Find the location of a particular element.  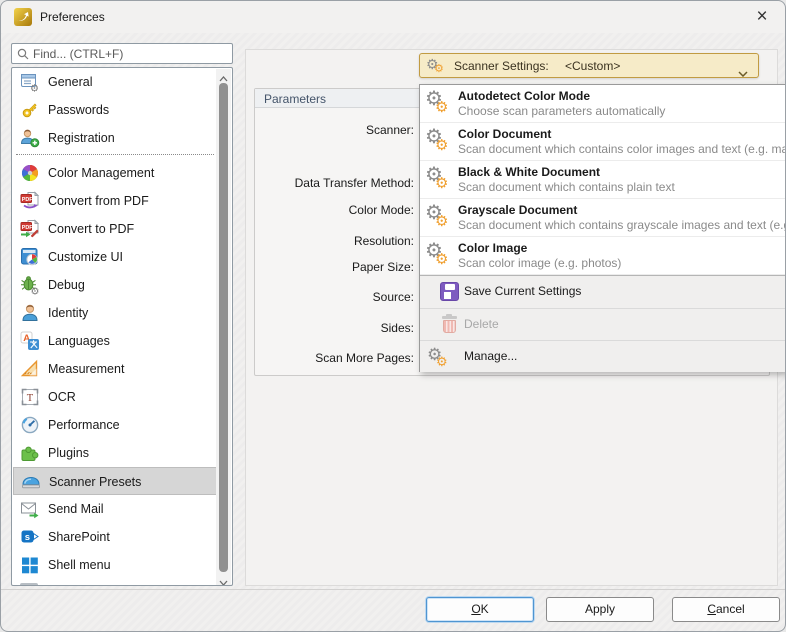

sidebar-item-sharepoint: s SharePoint is located at coordinates (115, 537).